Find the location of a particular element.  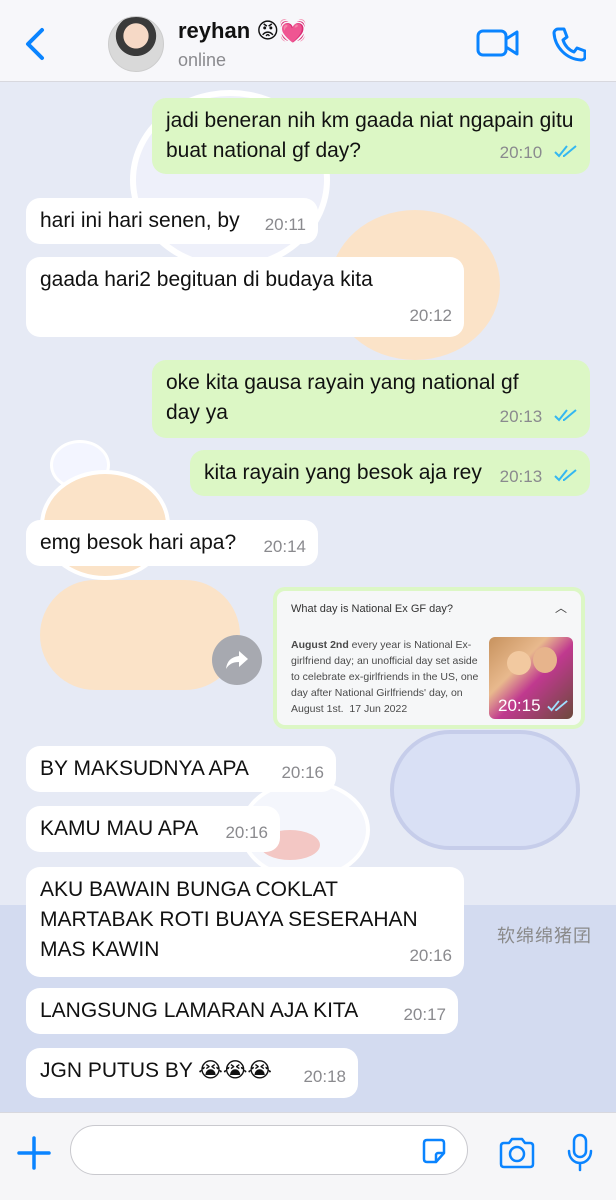

message-text: emg besok hari apa? is located at coordinates (138, 542).